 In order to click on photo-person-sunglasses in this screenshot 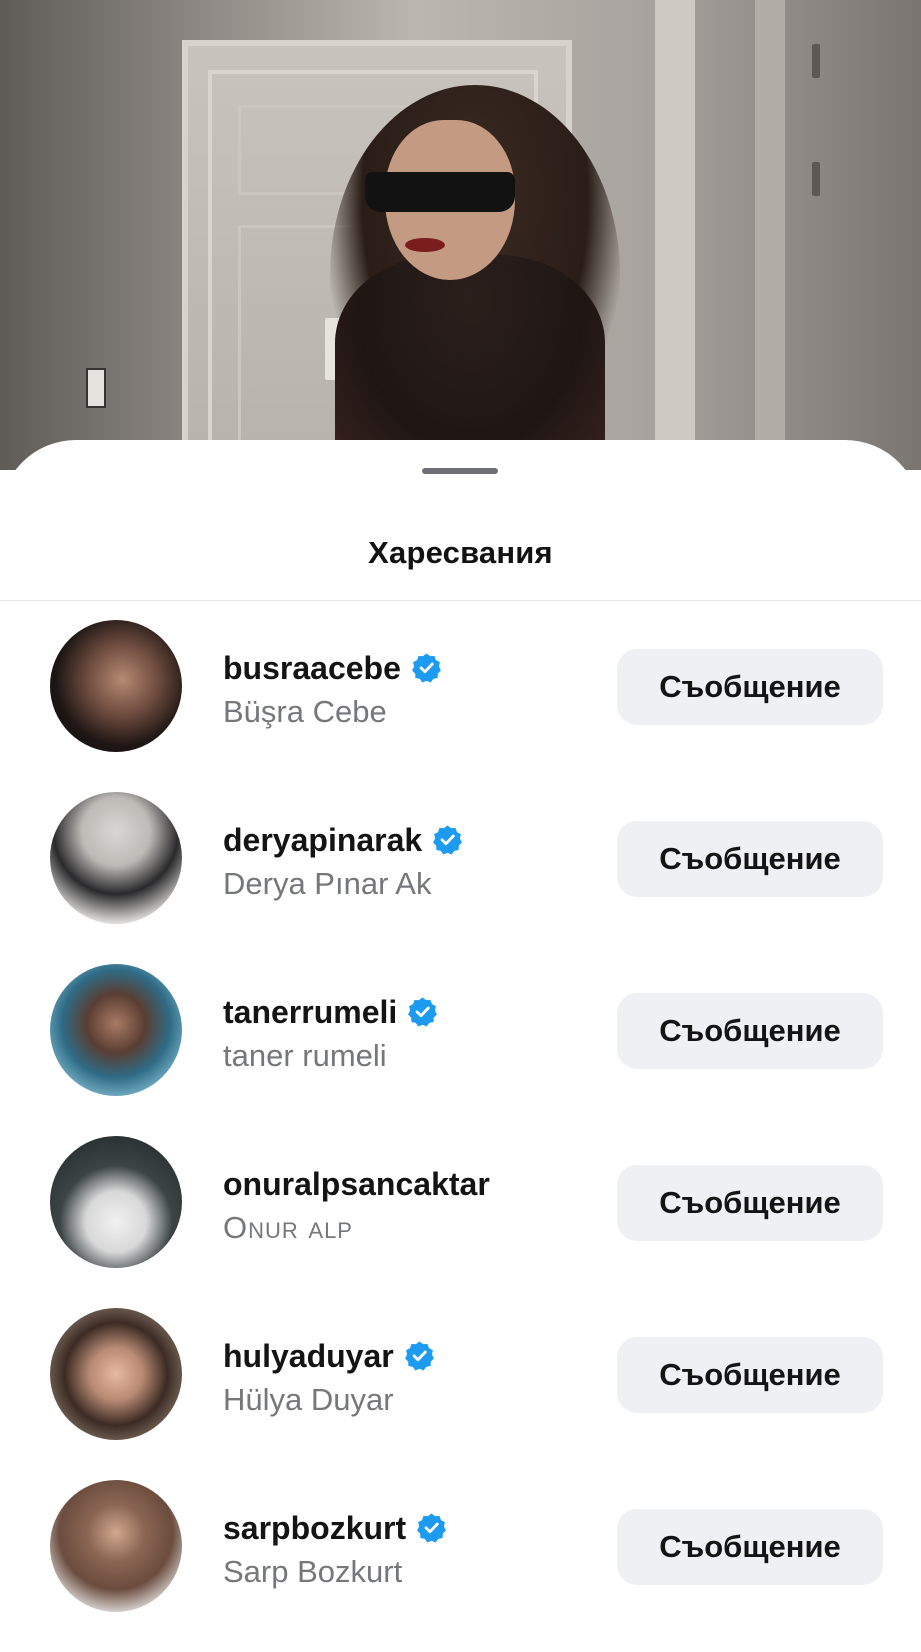, I will do `click(440, 192)`.